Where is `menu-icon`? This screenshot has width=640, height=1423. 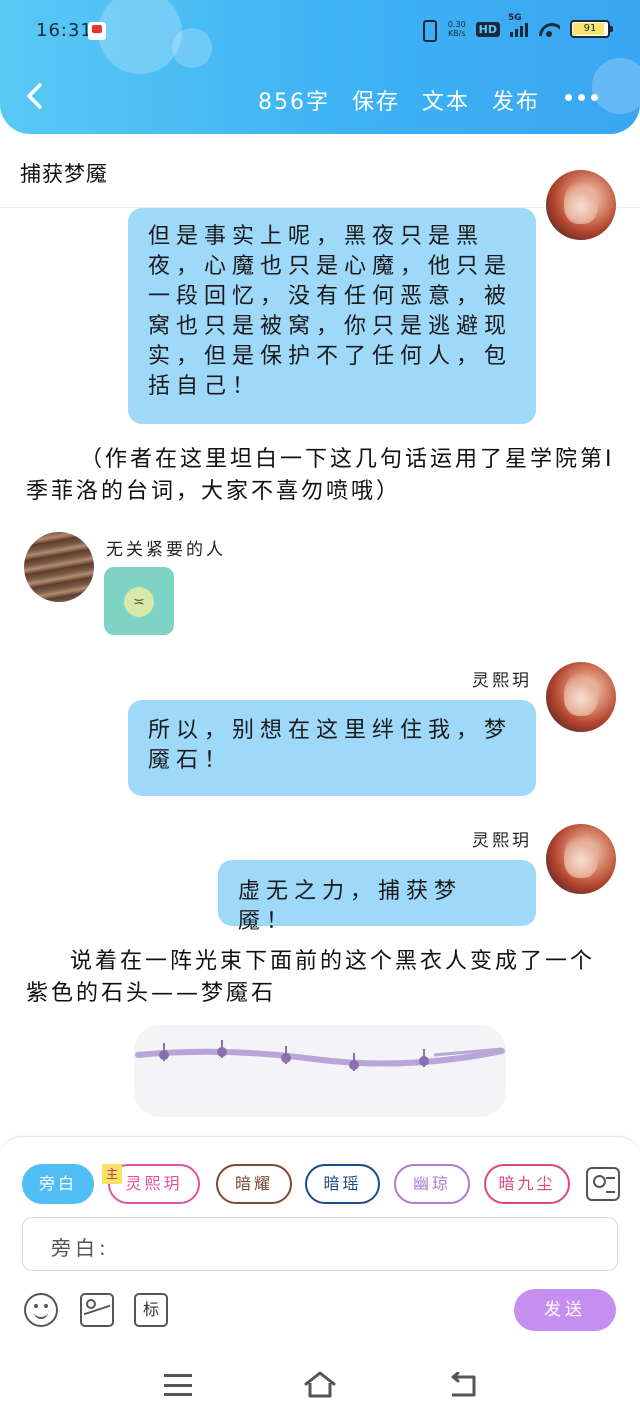
menu-icon is located at coordinates (178, 1385).